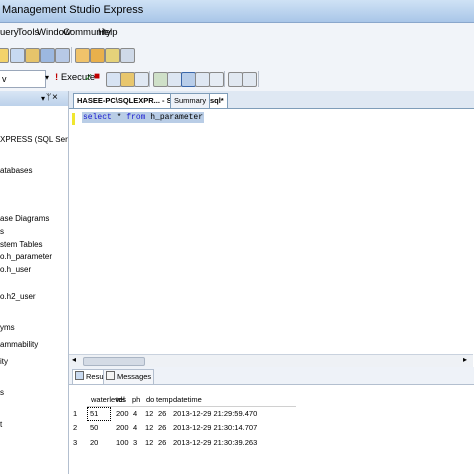 This screenshot has width=474, height=474. I want to click on row-number: 3, so click(75, 442).